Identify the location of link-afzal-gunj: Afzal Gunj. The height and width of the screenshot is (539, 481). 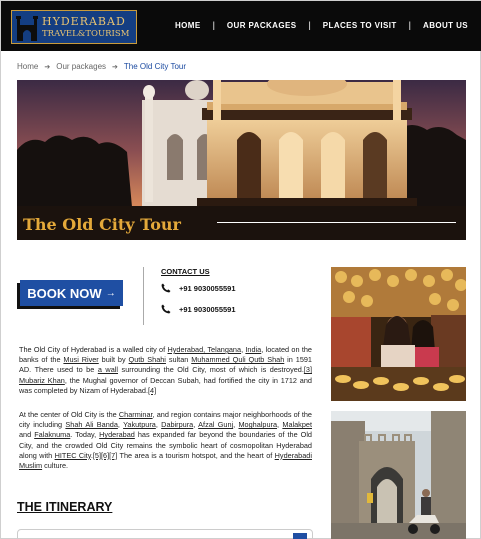
(215, 424).